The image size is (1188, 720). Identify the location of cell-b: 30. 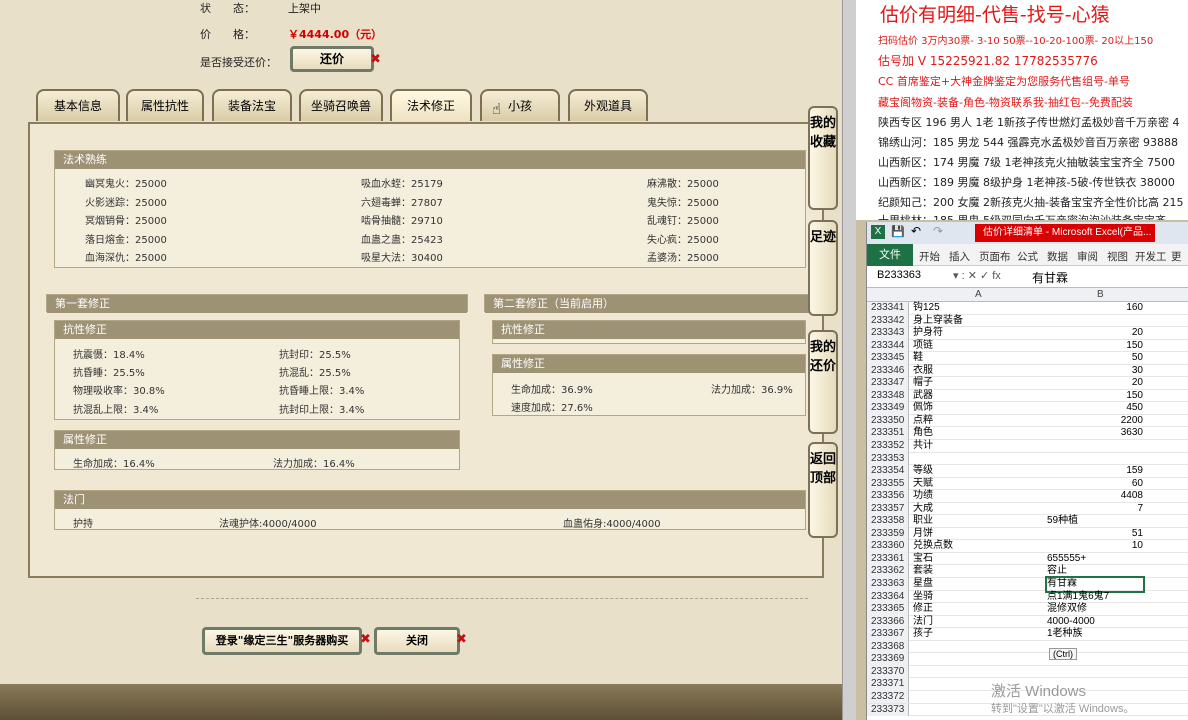
(1095, 371).